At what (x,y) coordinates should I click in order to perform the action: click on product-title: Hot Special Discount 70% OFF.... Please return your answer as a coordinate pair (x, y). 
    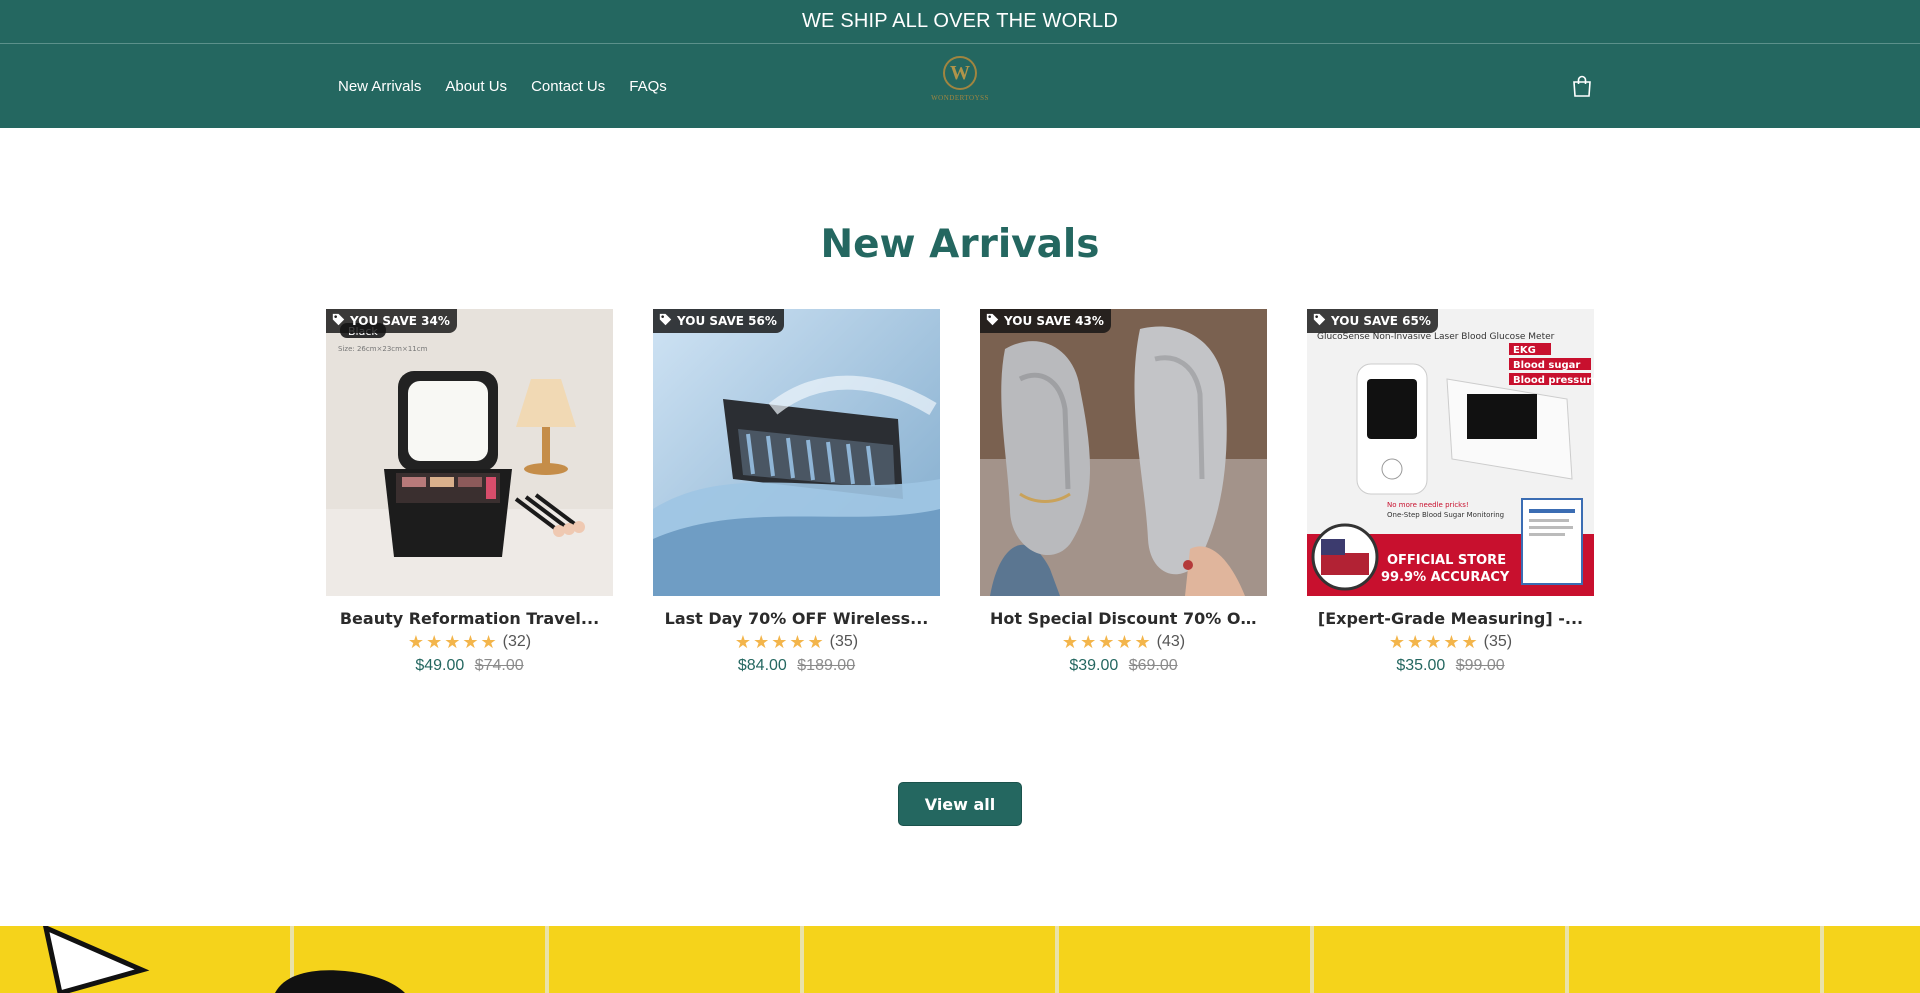
    Looking at the image, I should click on (1123, 618).